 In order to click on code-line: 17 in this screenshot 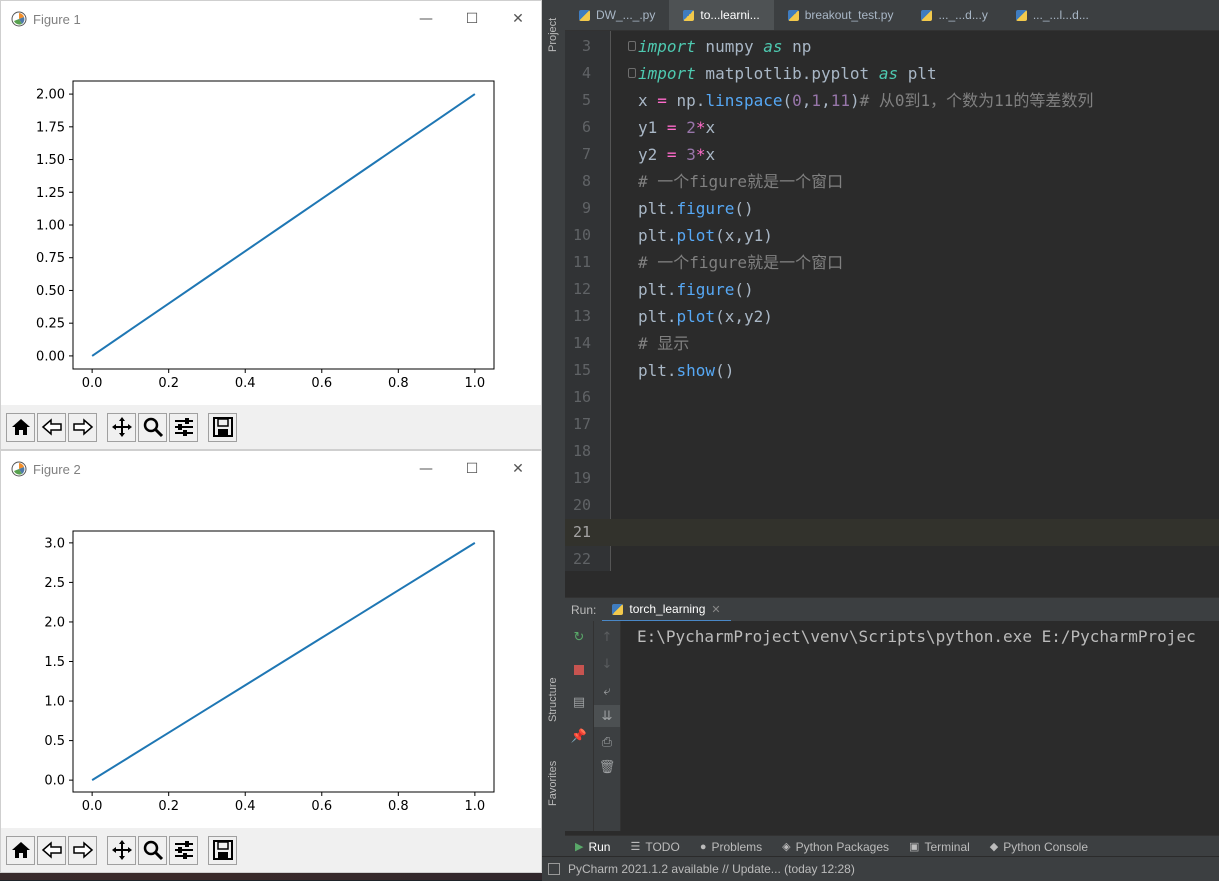, I will do `click(892, 424)`.